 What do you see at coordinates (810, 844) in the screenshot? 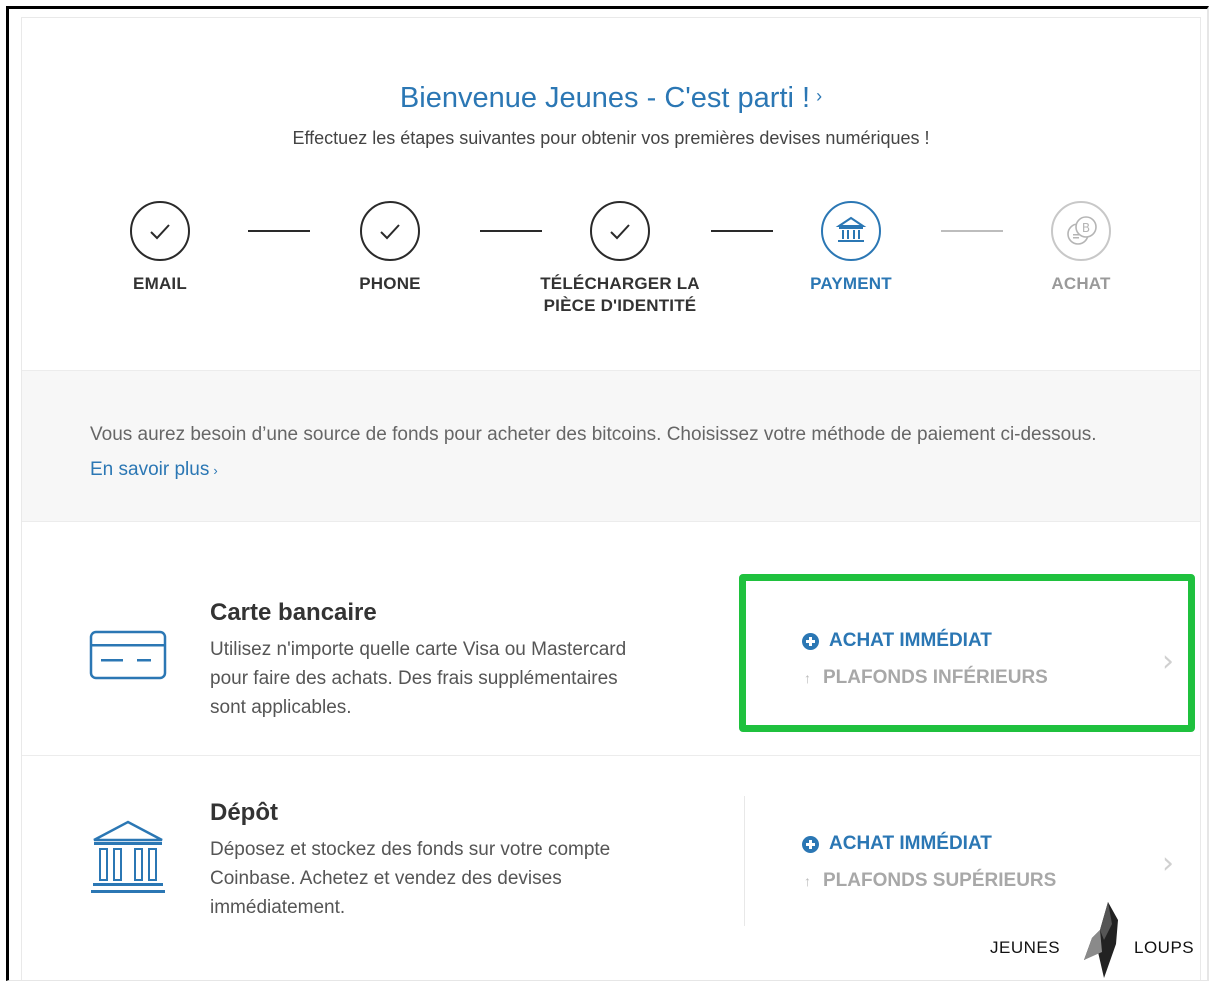
I see `plus-circle-icon` at bounding box center [810, 844].